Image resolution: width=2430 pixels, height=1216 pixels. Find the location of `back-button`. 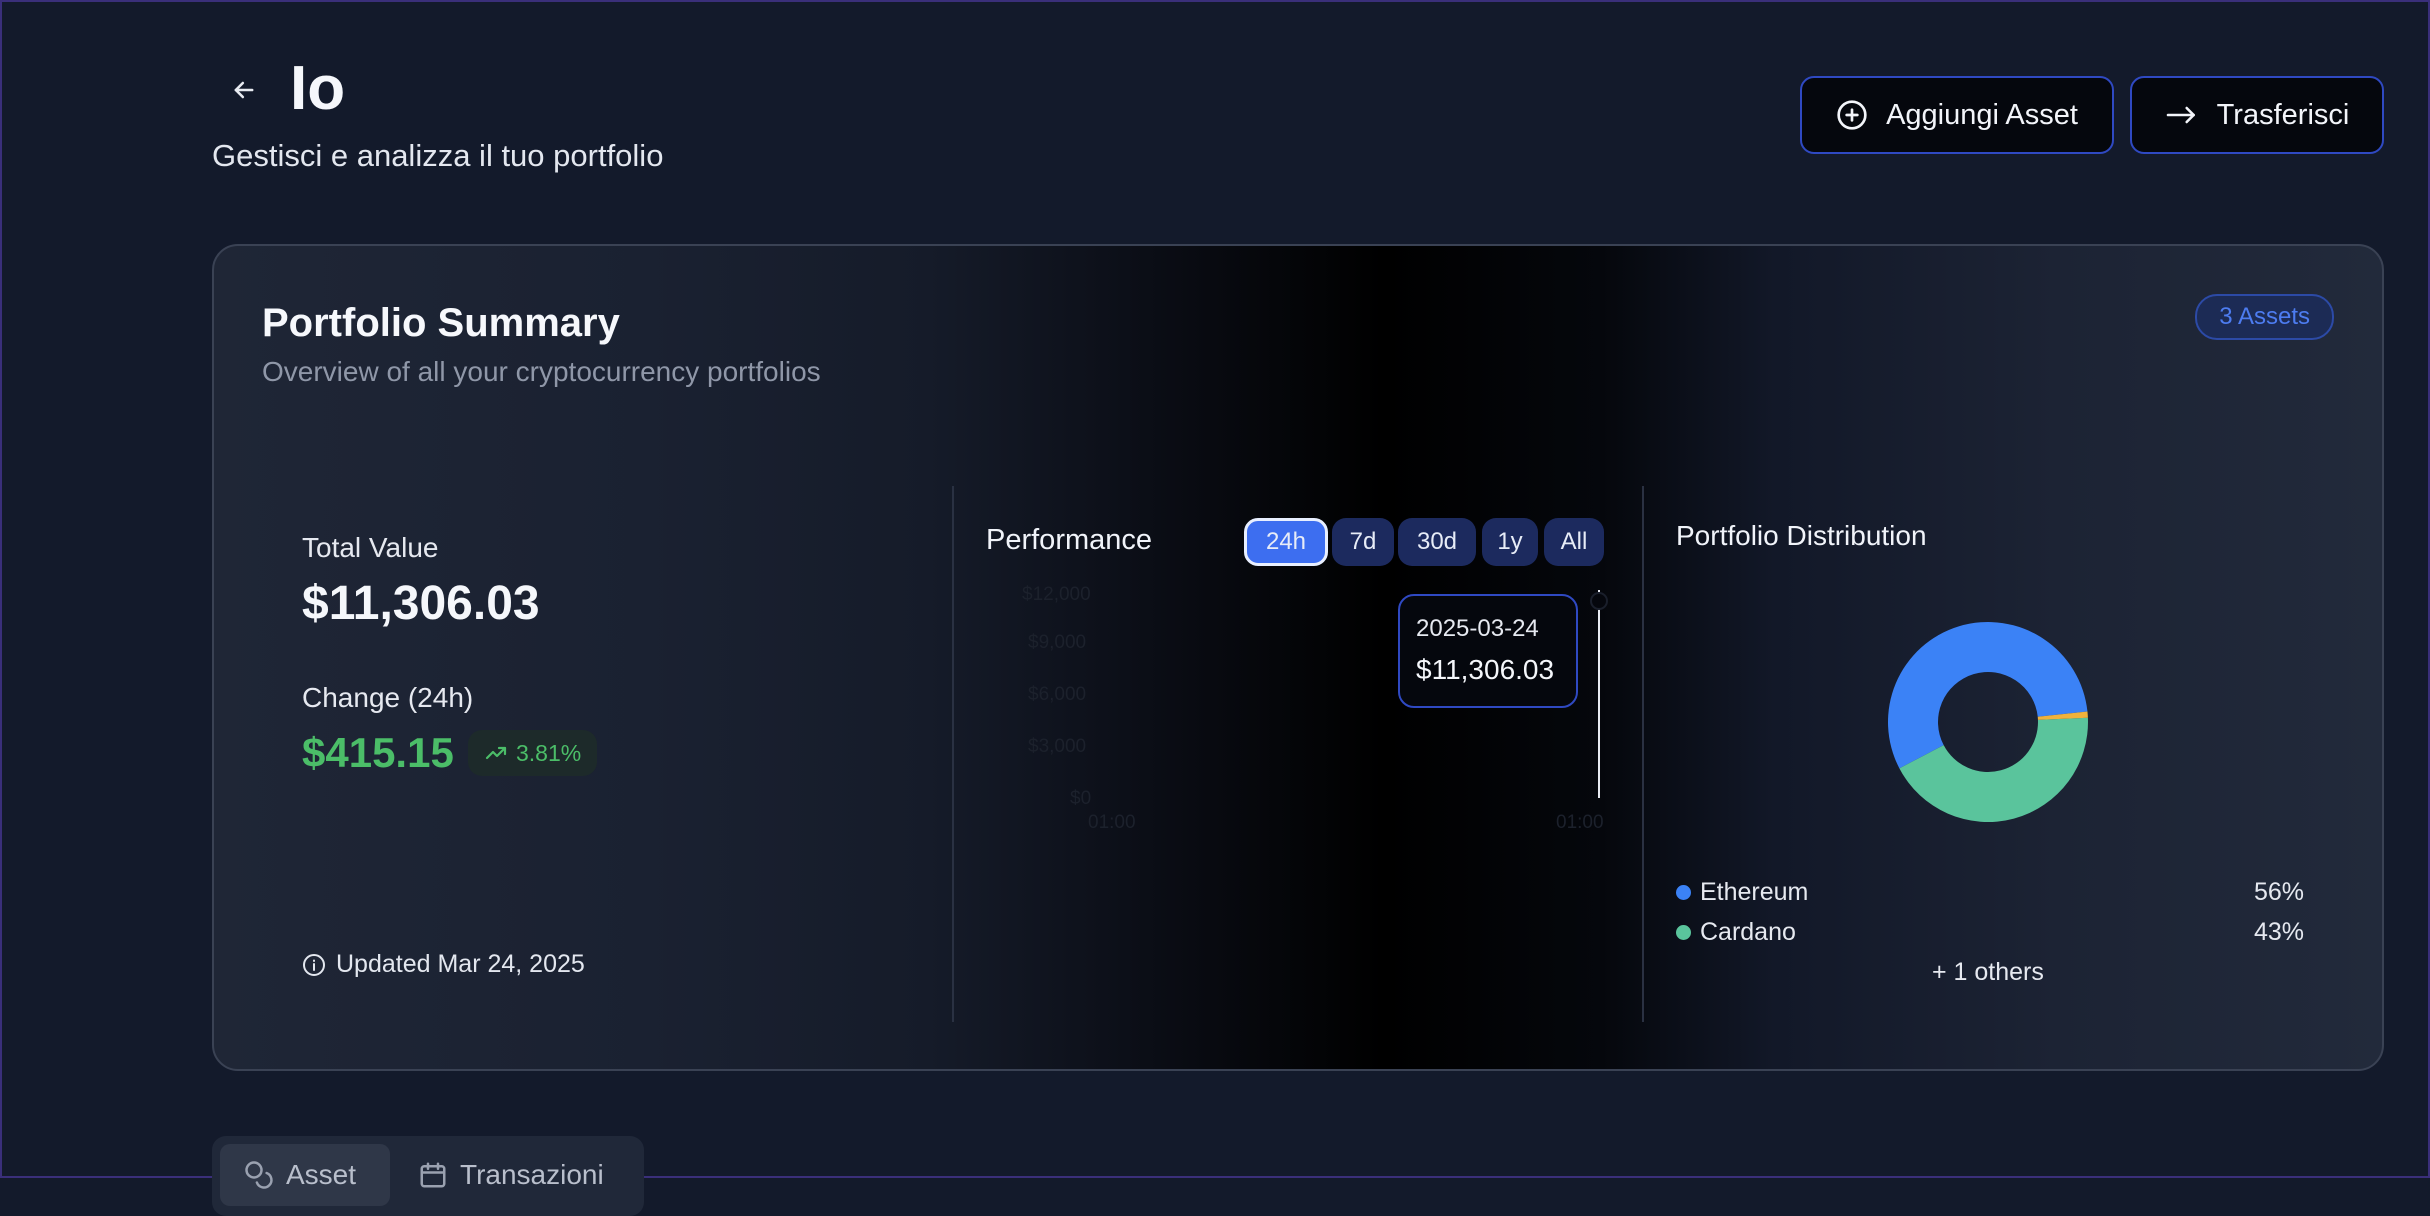

back-button is located at coordinates (244, 90).